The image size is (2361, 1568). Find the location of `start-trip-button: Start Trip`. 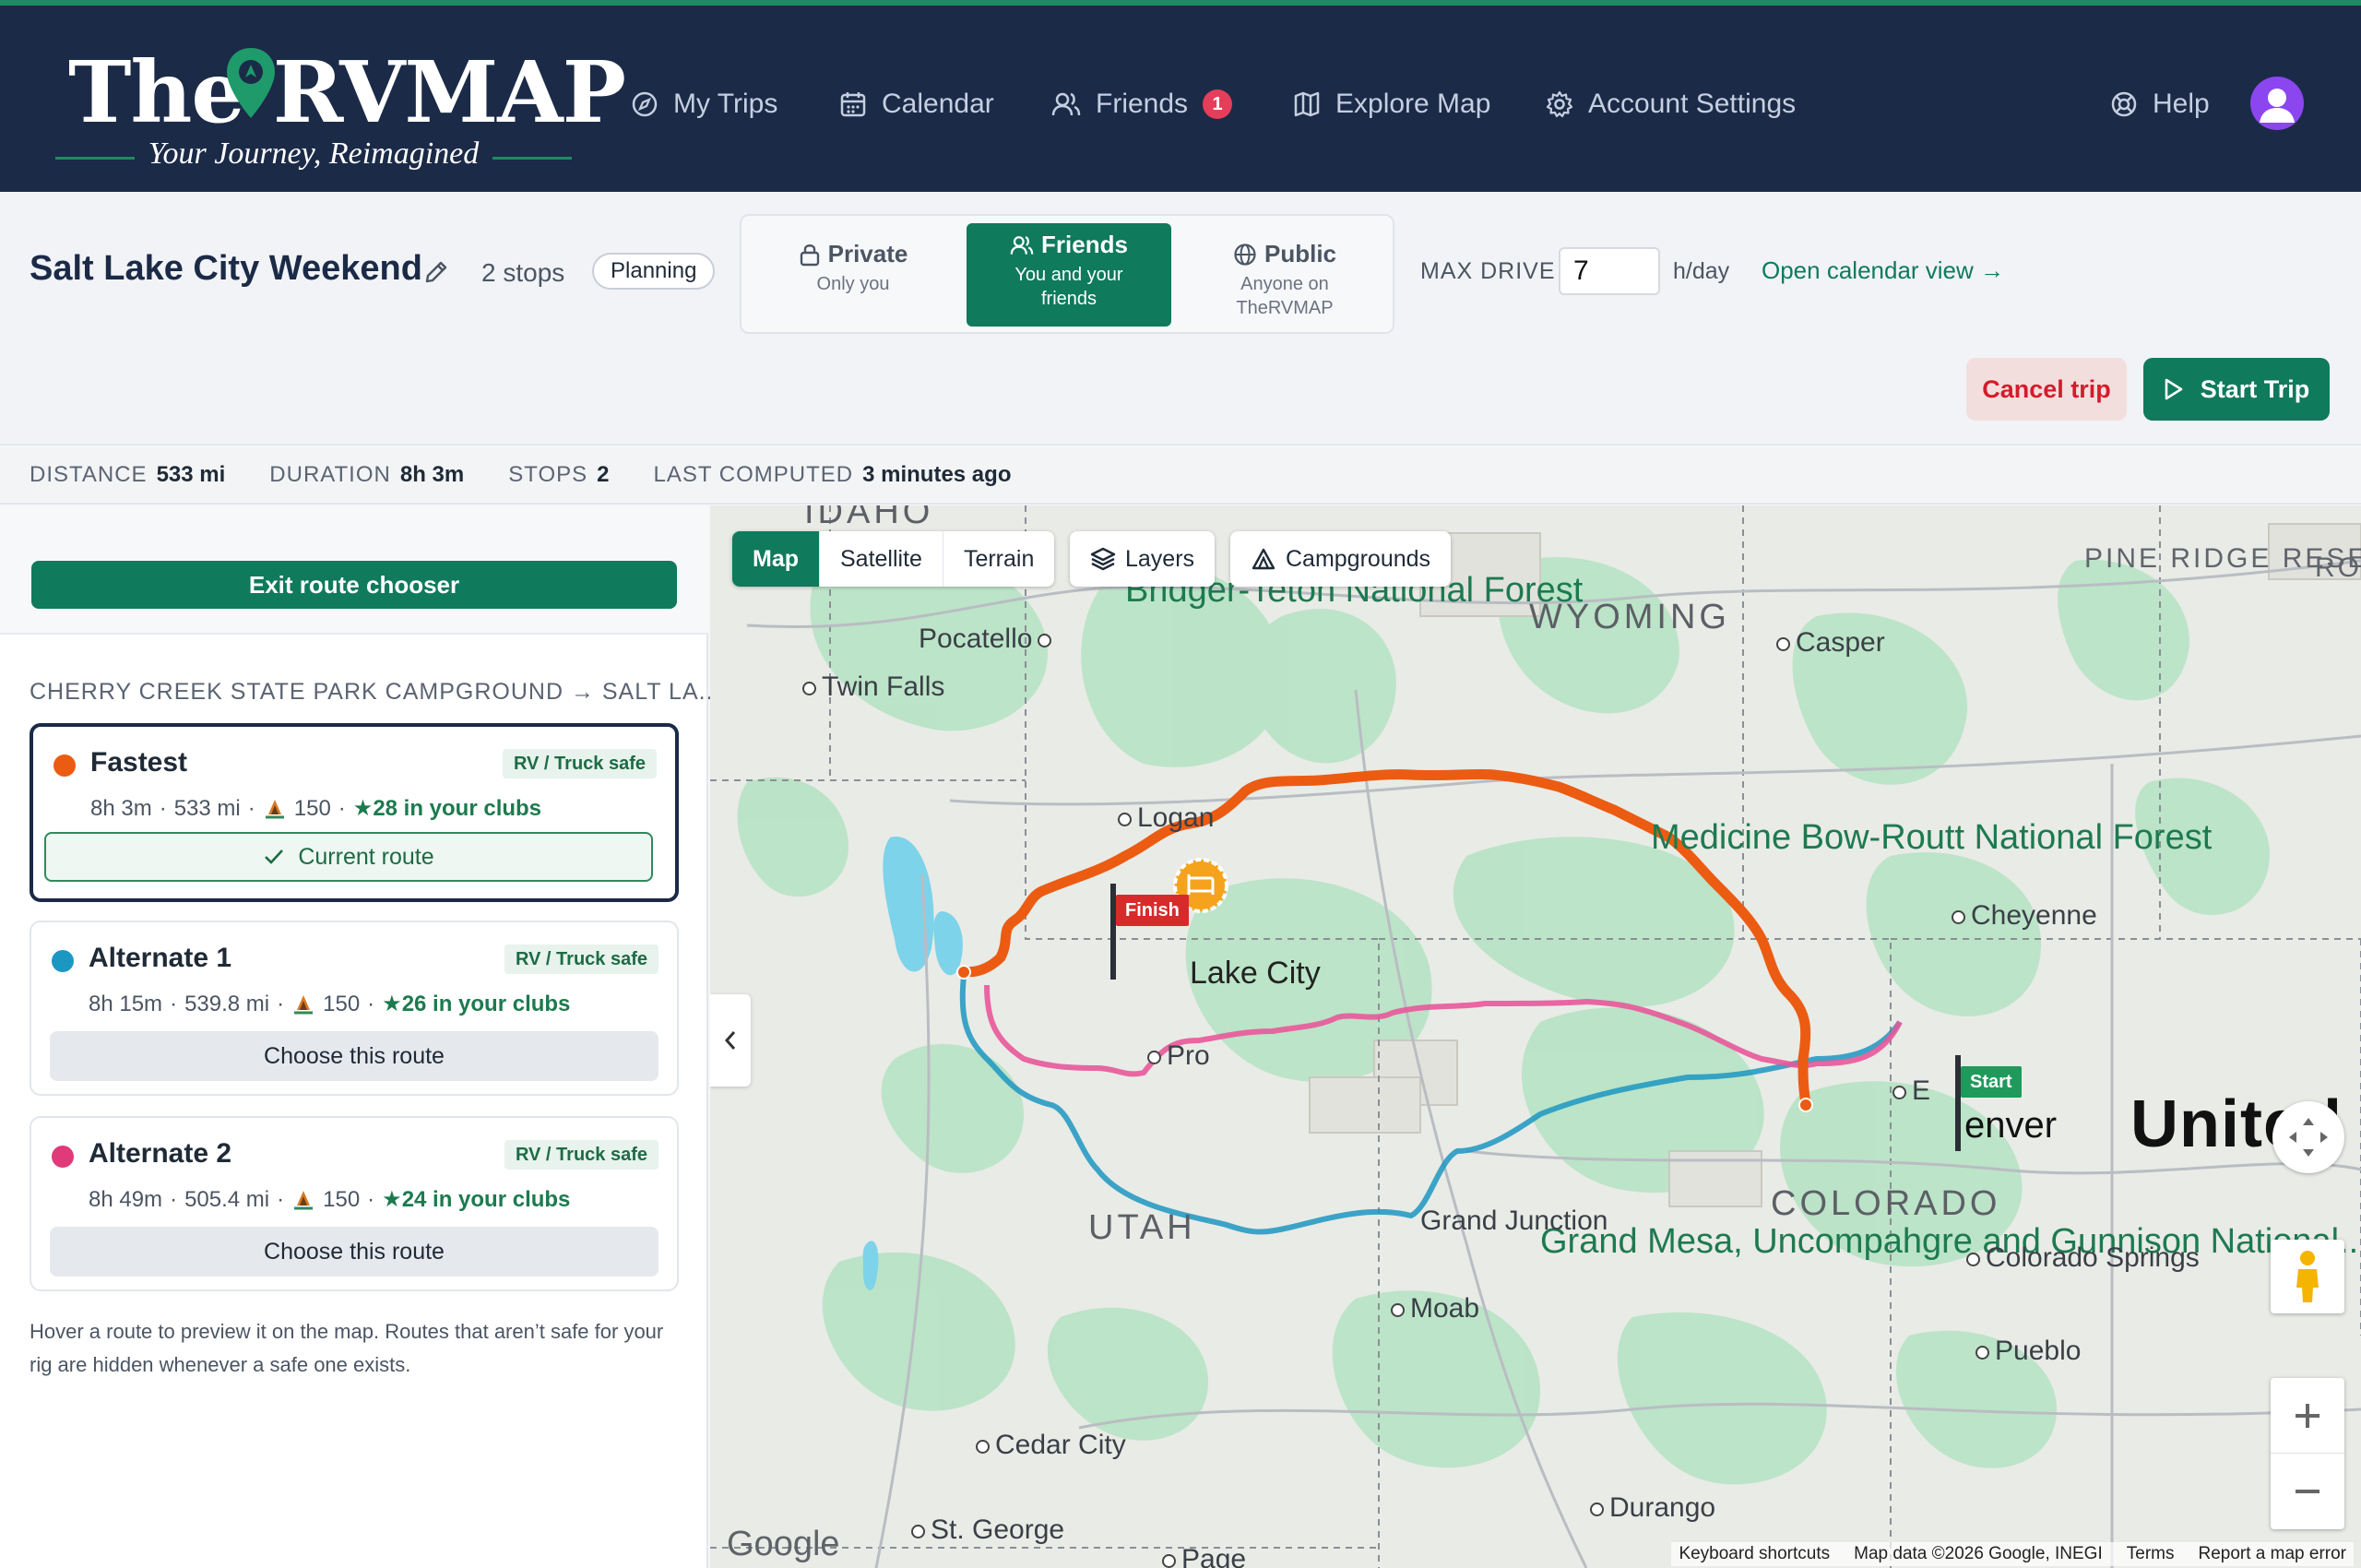

start-trip-button: Start Trip is located at coordinates (2236, 389).